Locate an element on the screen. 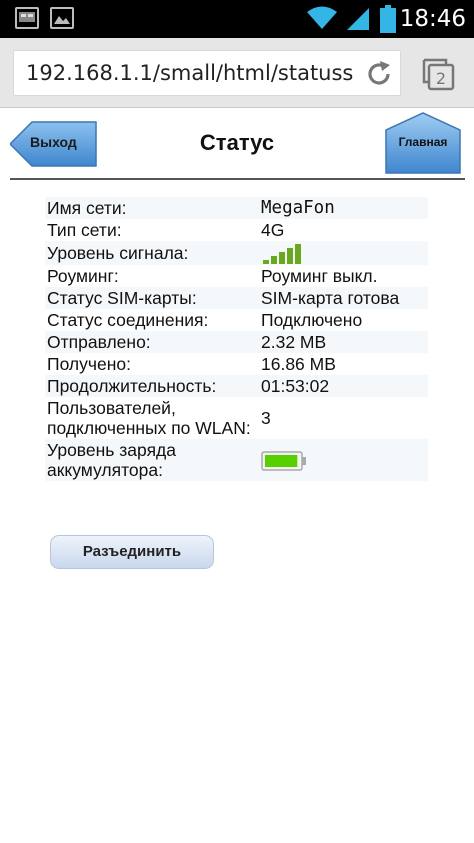  row-label: Получено: is located at coordinates (152, 364).